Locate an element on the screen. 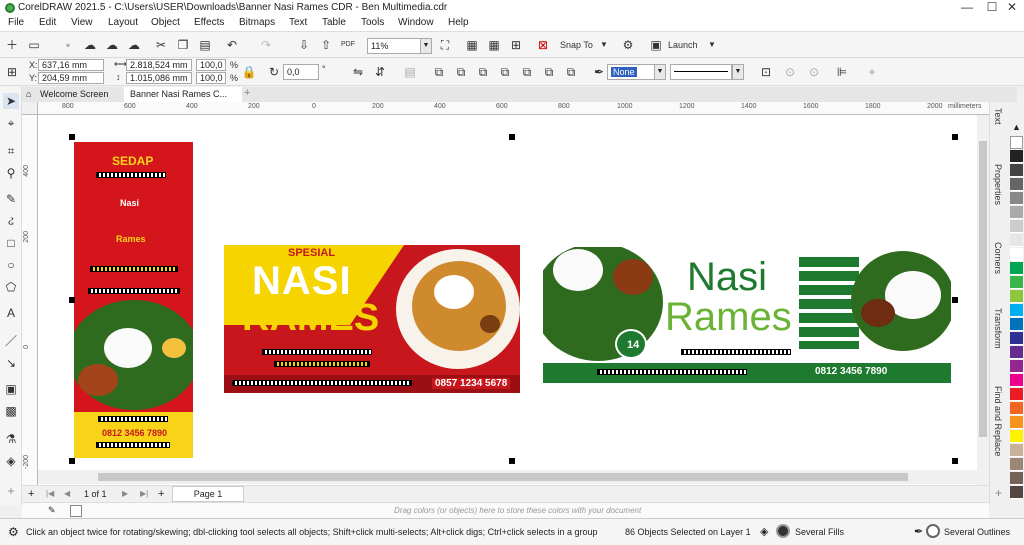 This screenshot has height=545, width=1024. docker-tab-text: Text is located at coordinates (998, 116).